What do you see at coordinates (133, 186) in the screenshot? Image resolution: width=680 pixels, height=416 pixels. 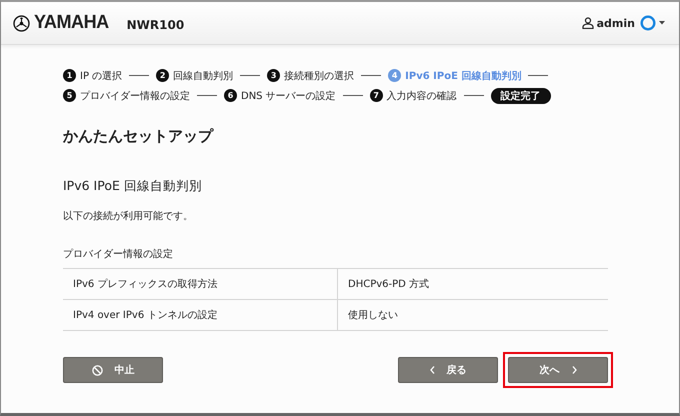 I see `section-title: IPv6 IPoE 回線自動判別` at bounding box center [133, 186].